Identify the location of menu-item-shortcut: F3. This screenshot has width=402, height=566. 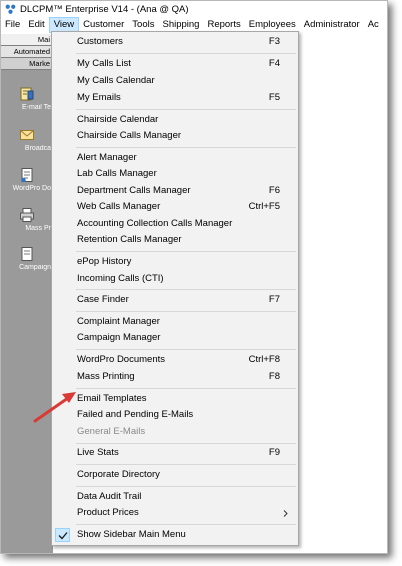
(274, 41).